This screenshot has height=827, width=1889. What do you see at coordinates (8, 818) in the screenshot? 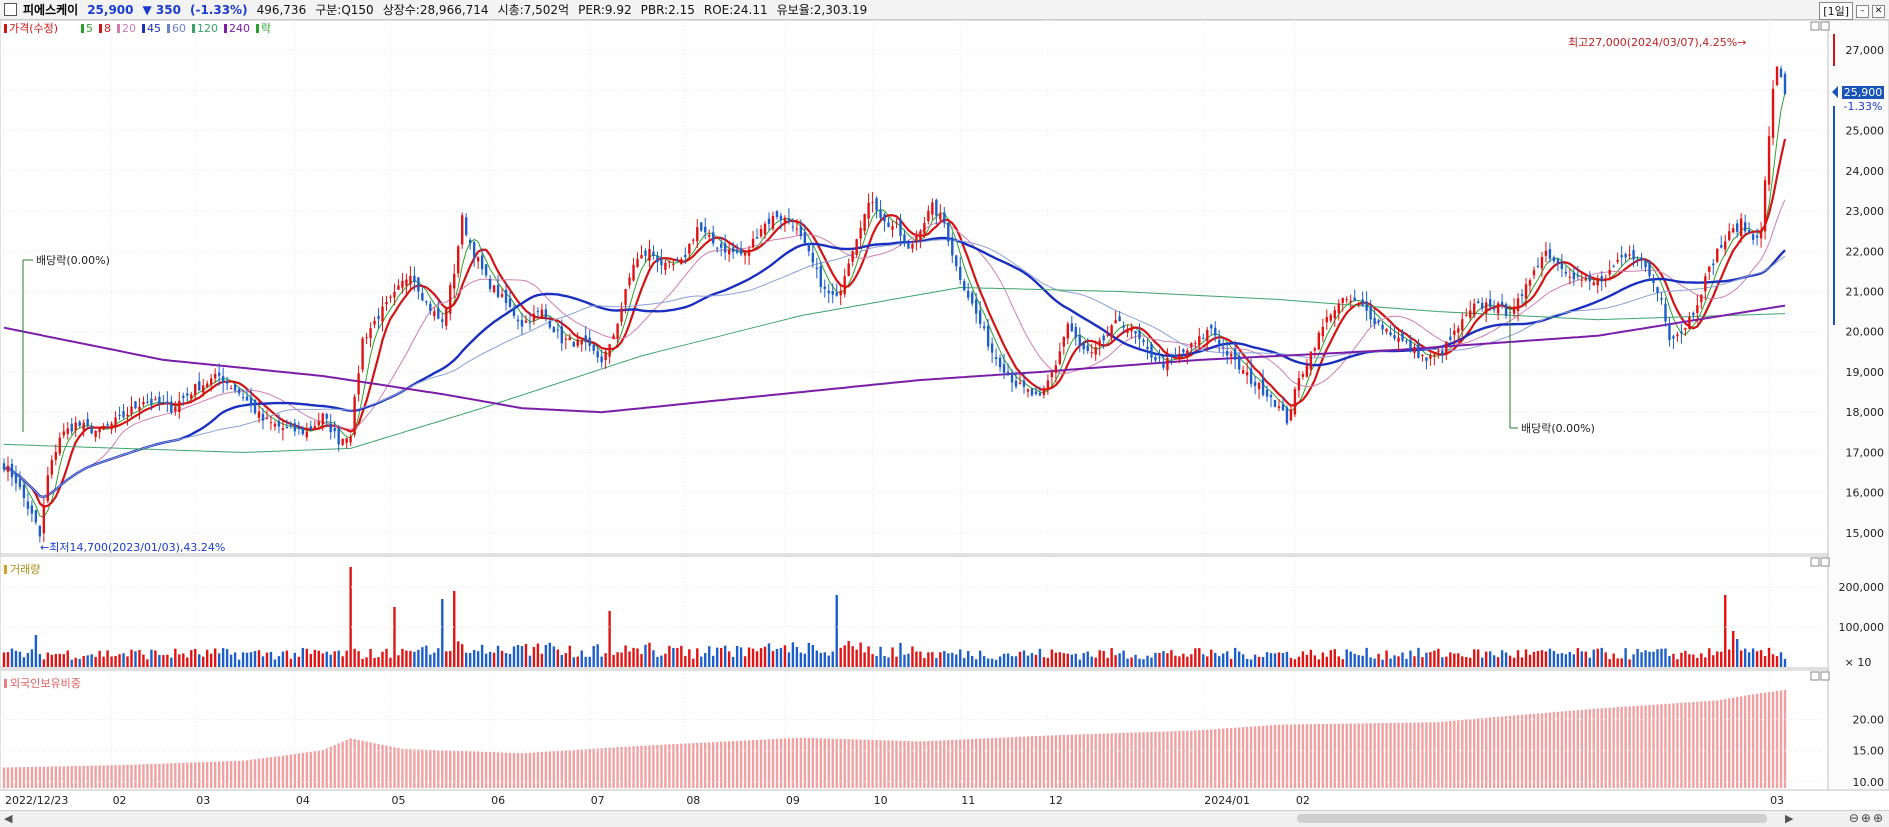
I see `scroll-left-icon: ◀` at bounding box center [8, 818].